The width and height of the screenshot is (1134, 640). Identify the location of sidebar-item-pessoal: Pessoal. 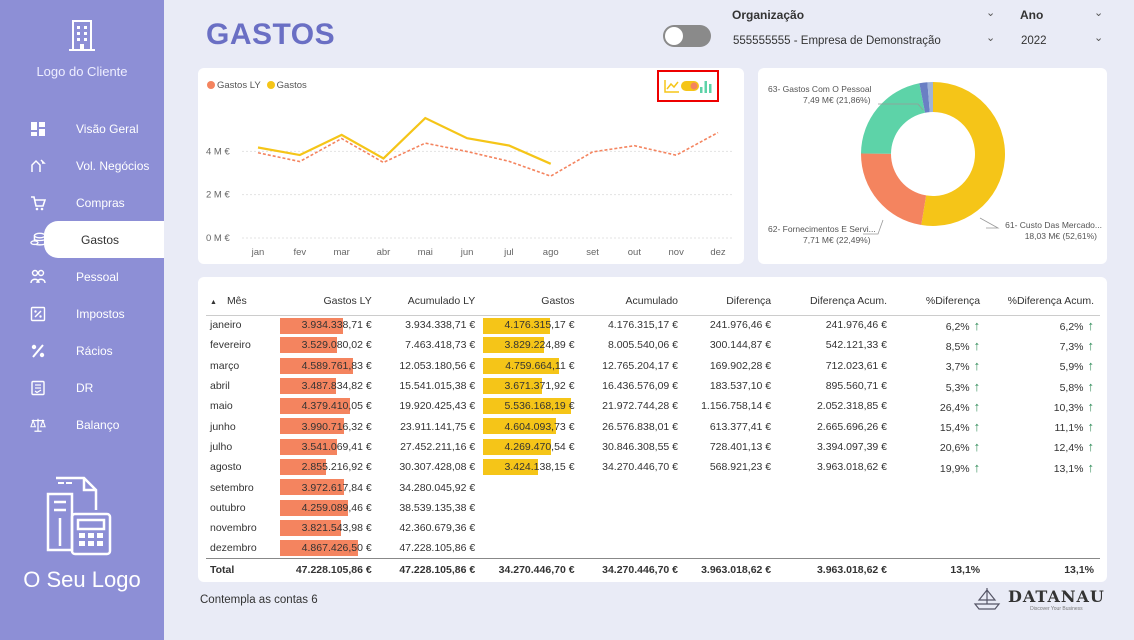
(82, 276).